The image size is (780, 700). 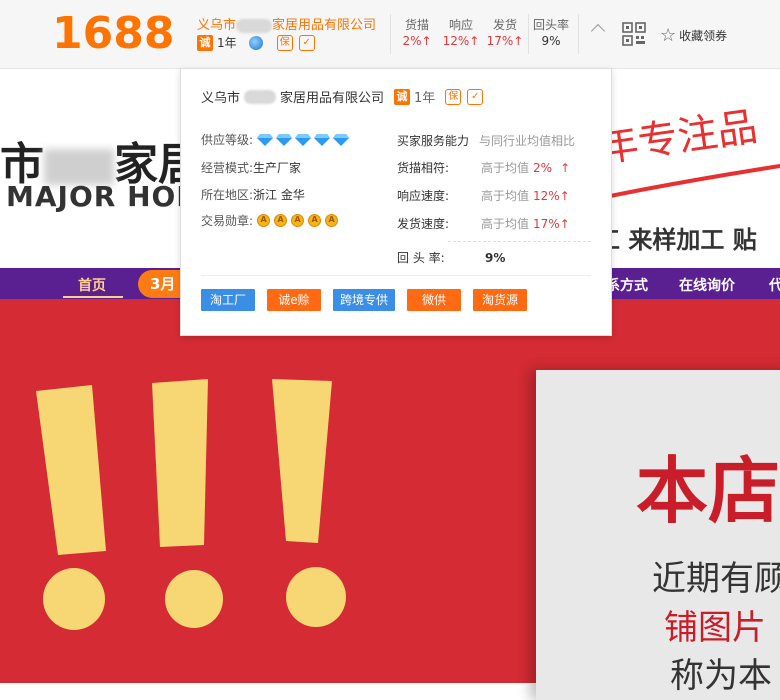 I want to click on star-icon: ☆, so click(x=668, y=35).